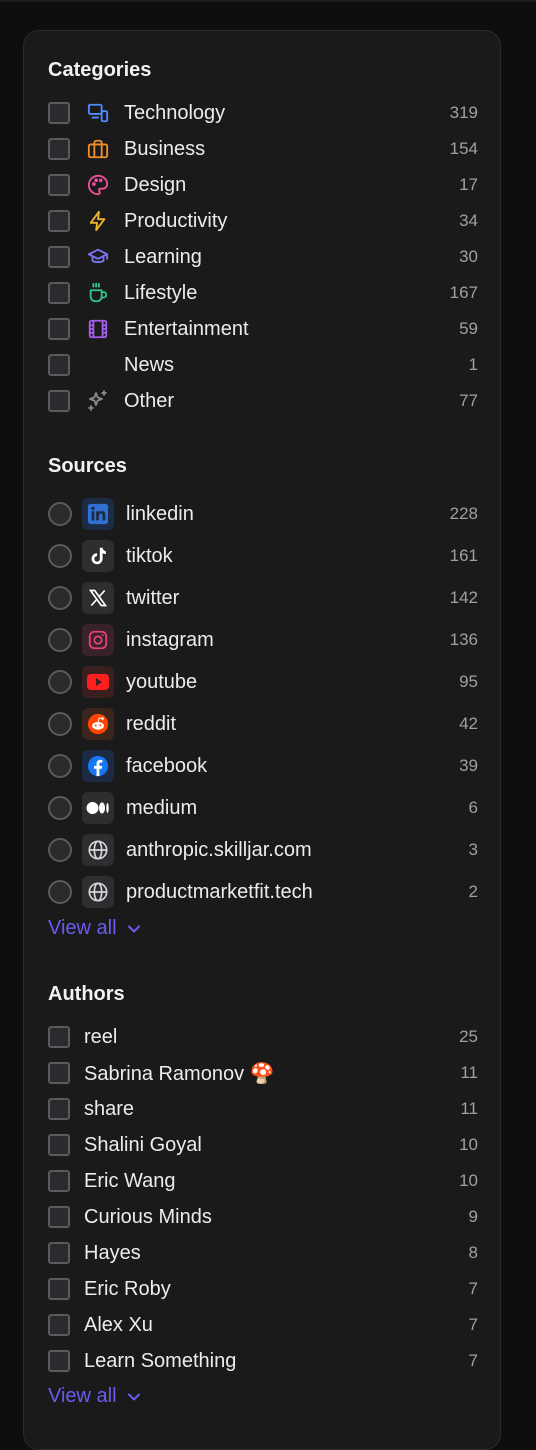 The height and width of the screenshot is (1450, 536). What do you see at coordinates (263, 598) in the screenshot?
I see `source-item-twitter: twitter 142` at bounding box center [263, 598].